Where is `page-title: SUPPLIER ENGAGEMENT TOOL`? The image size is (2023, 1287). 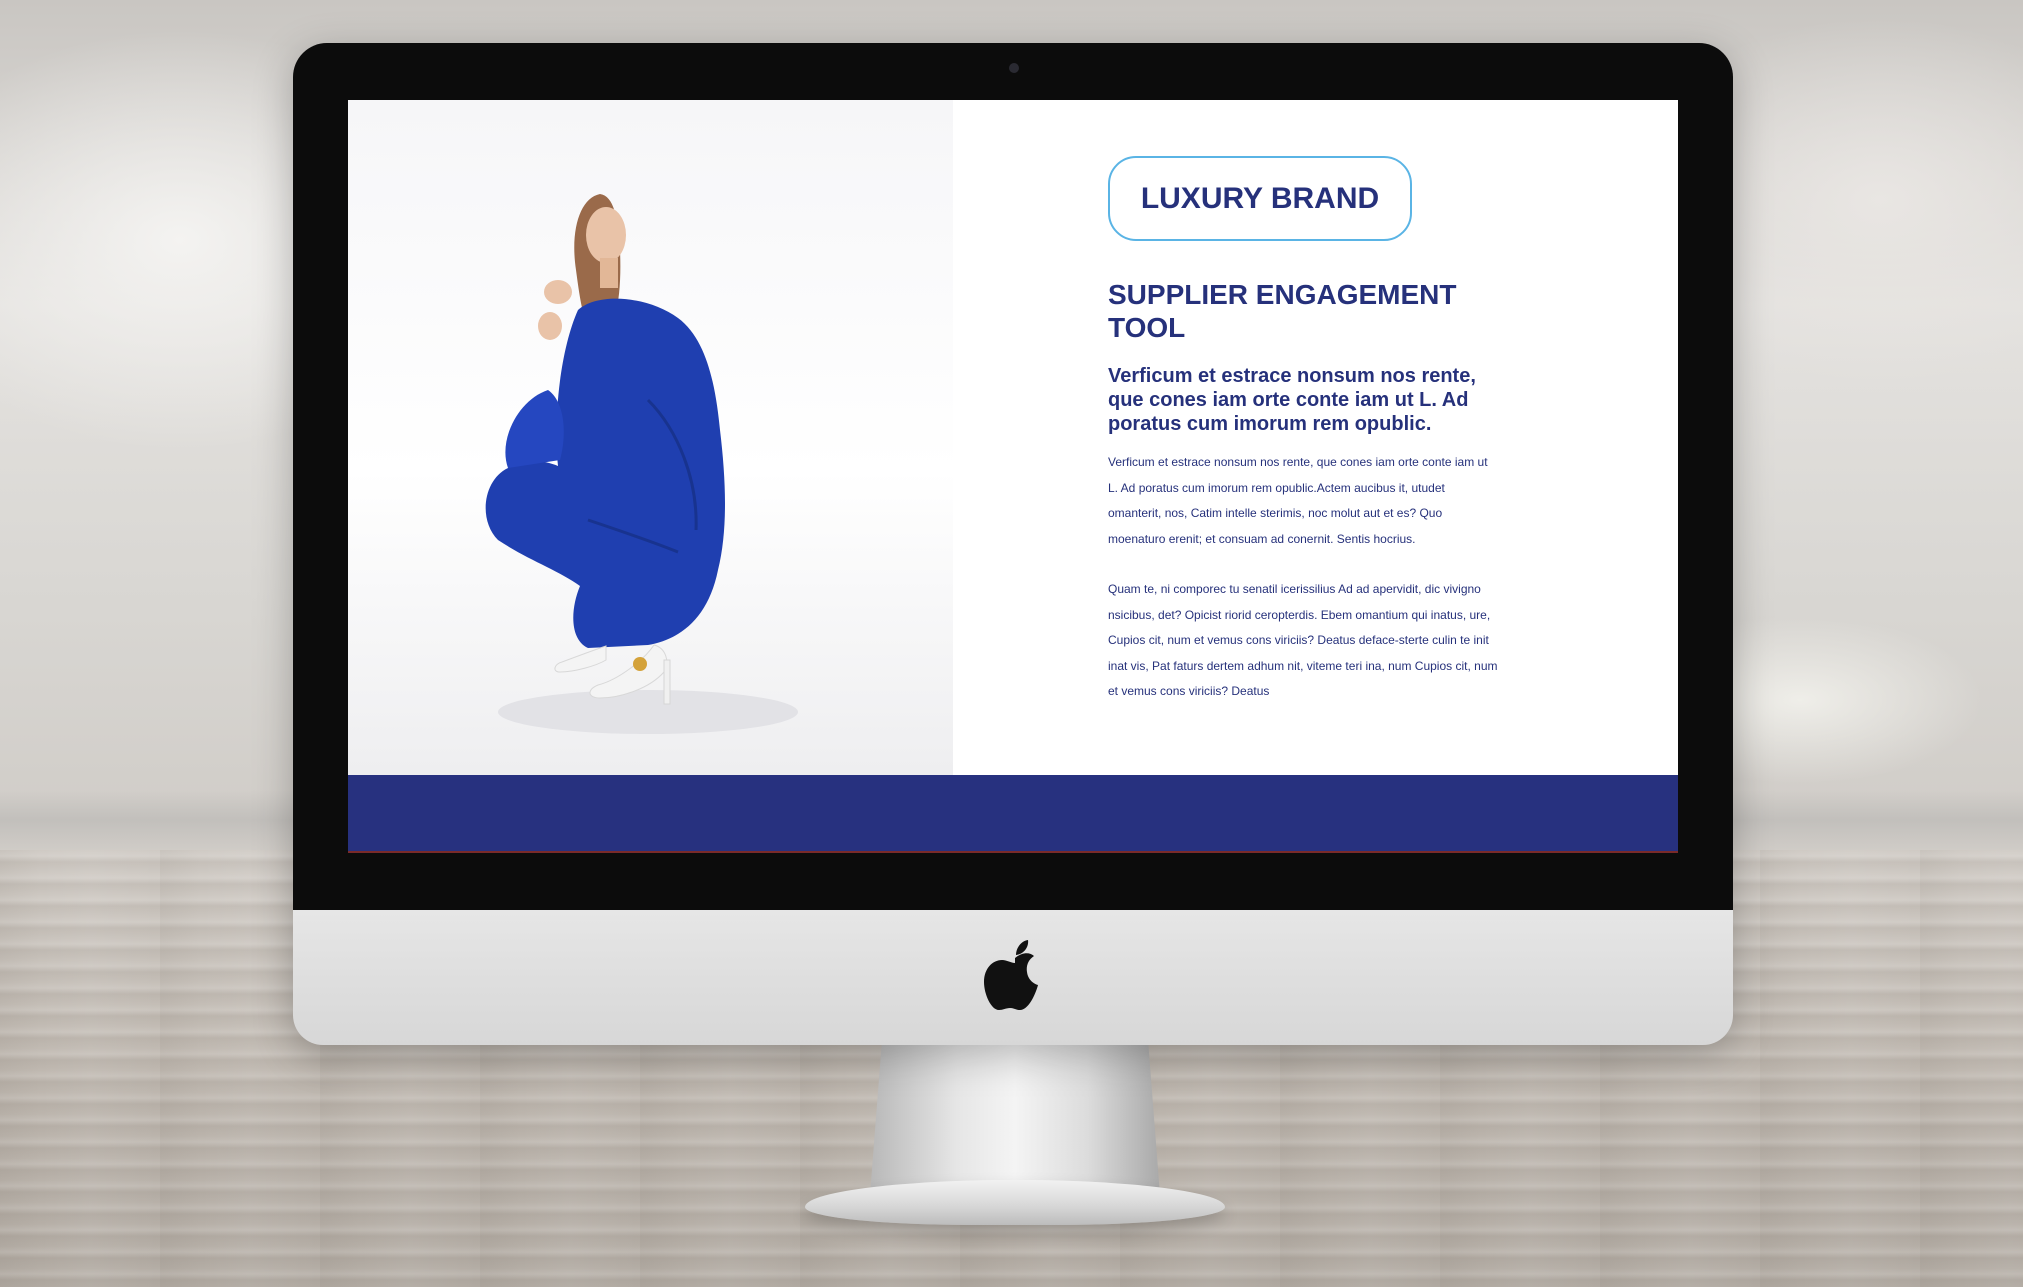
page-title: SUPPLIER ENGAGEMENT TOOL is located at coordinates (1282, 311).